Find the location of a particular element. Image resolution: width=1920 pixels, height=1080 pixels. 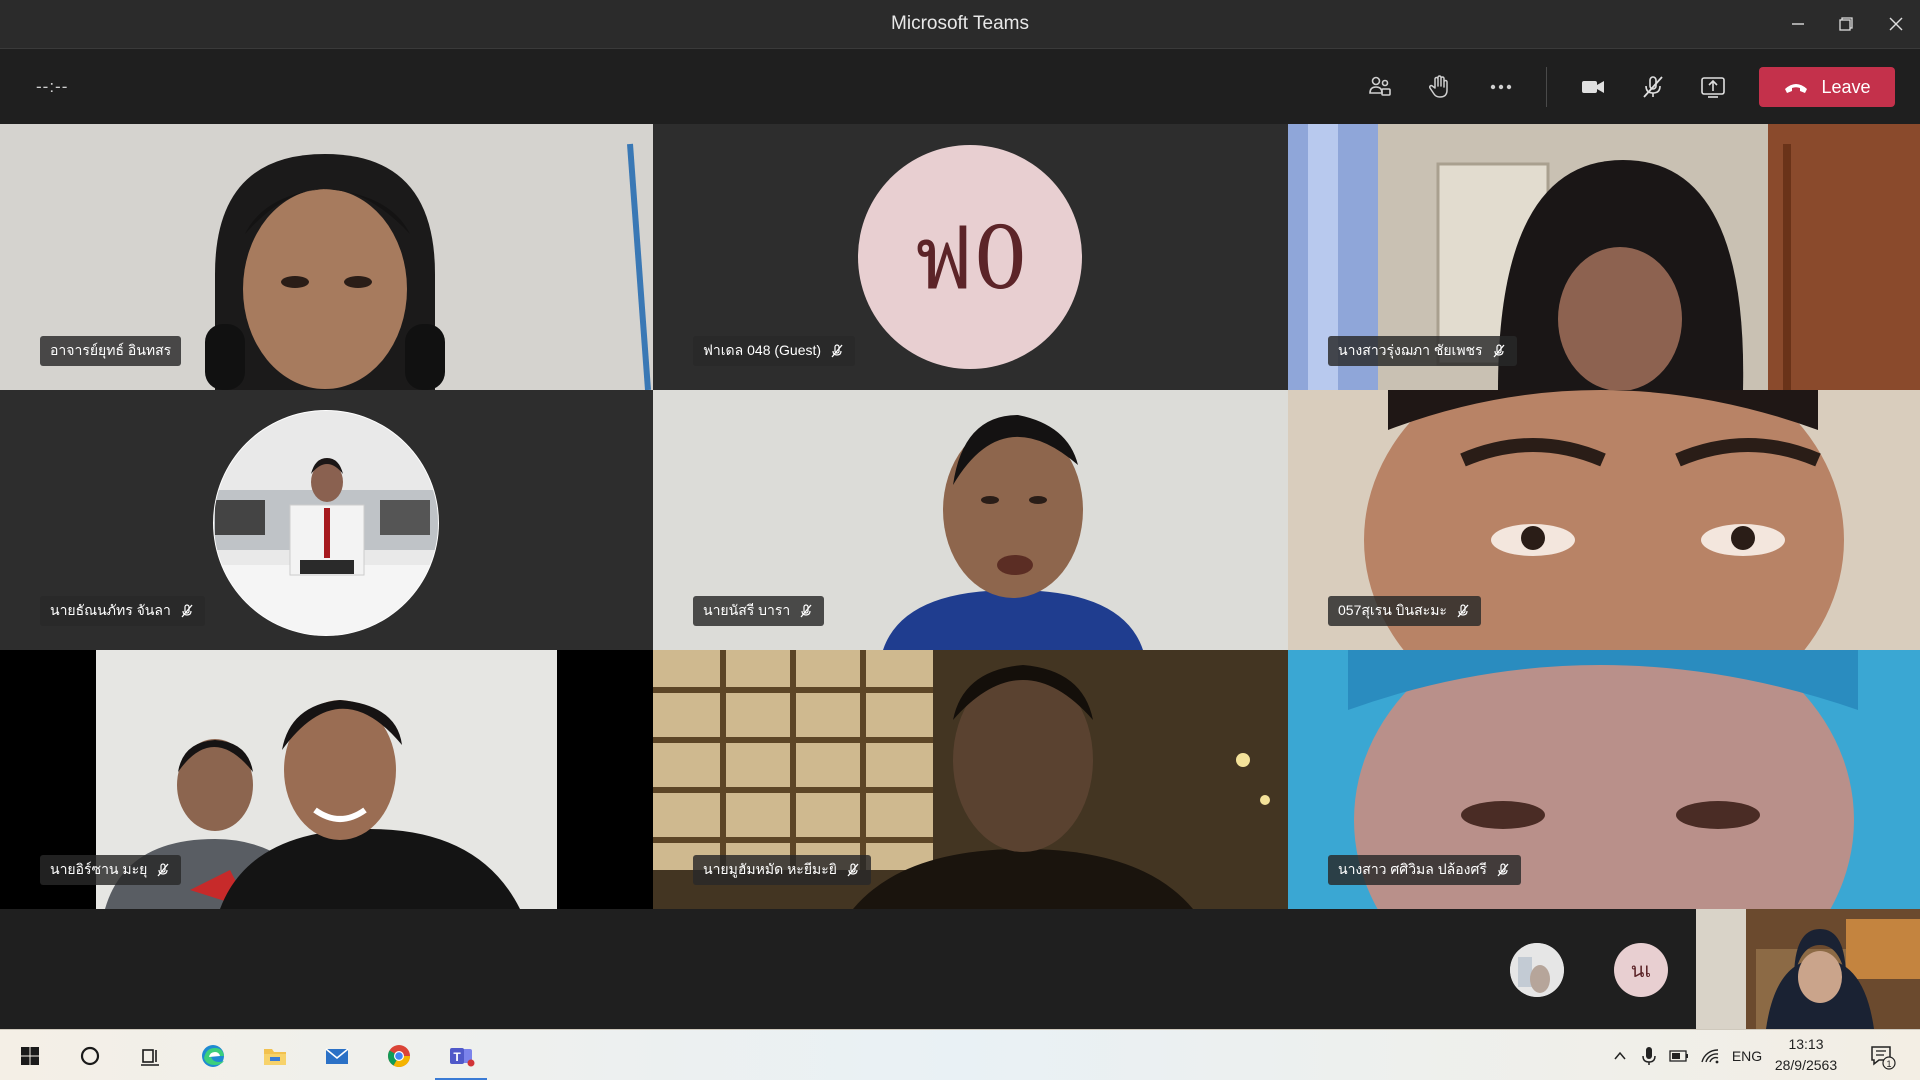

participant-name-tag: นางสาว ศศิวิมล ปล้องศรี is located at coordinates (1424, 870).